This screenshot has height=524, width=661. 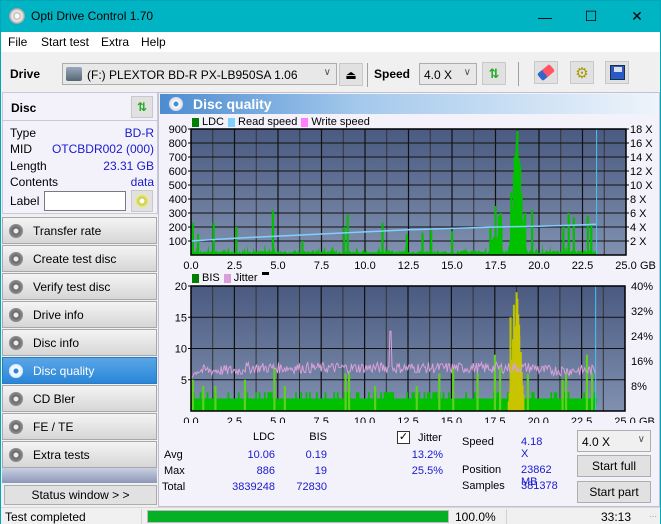 What do you see at coordinates (16, 455) in the screenshot?
I see `extra-tests-icon` at bounding box center [16, 455].